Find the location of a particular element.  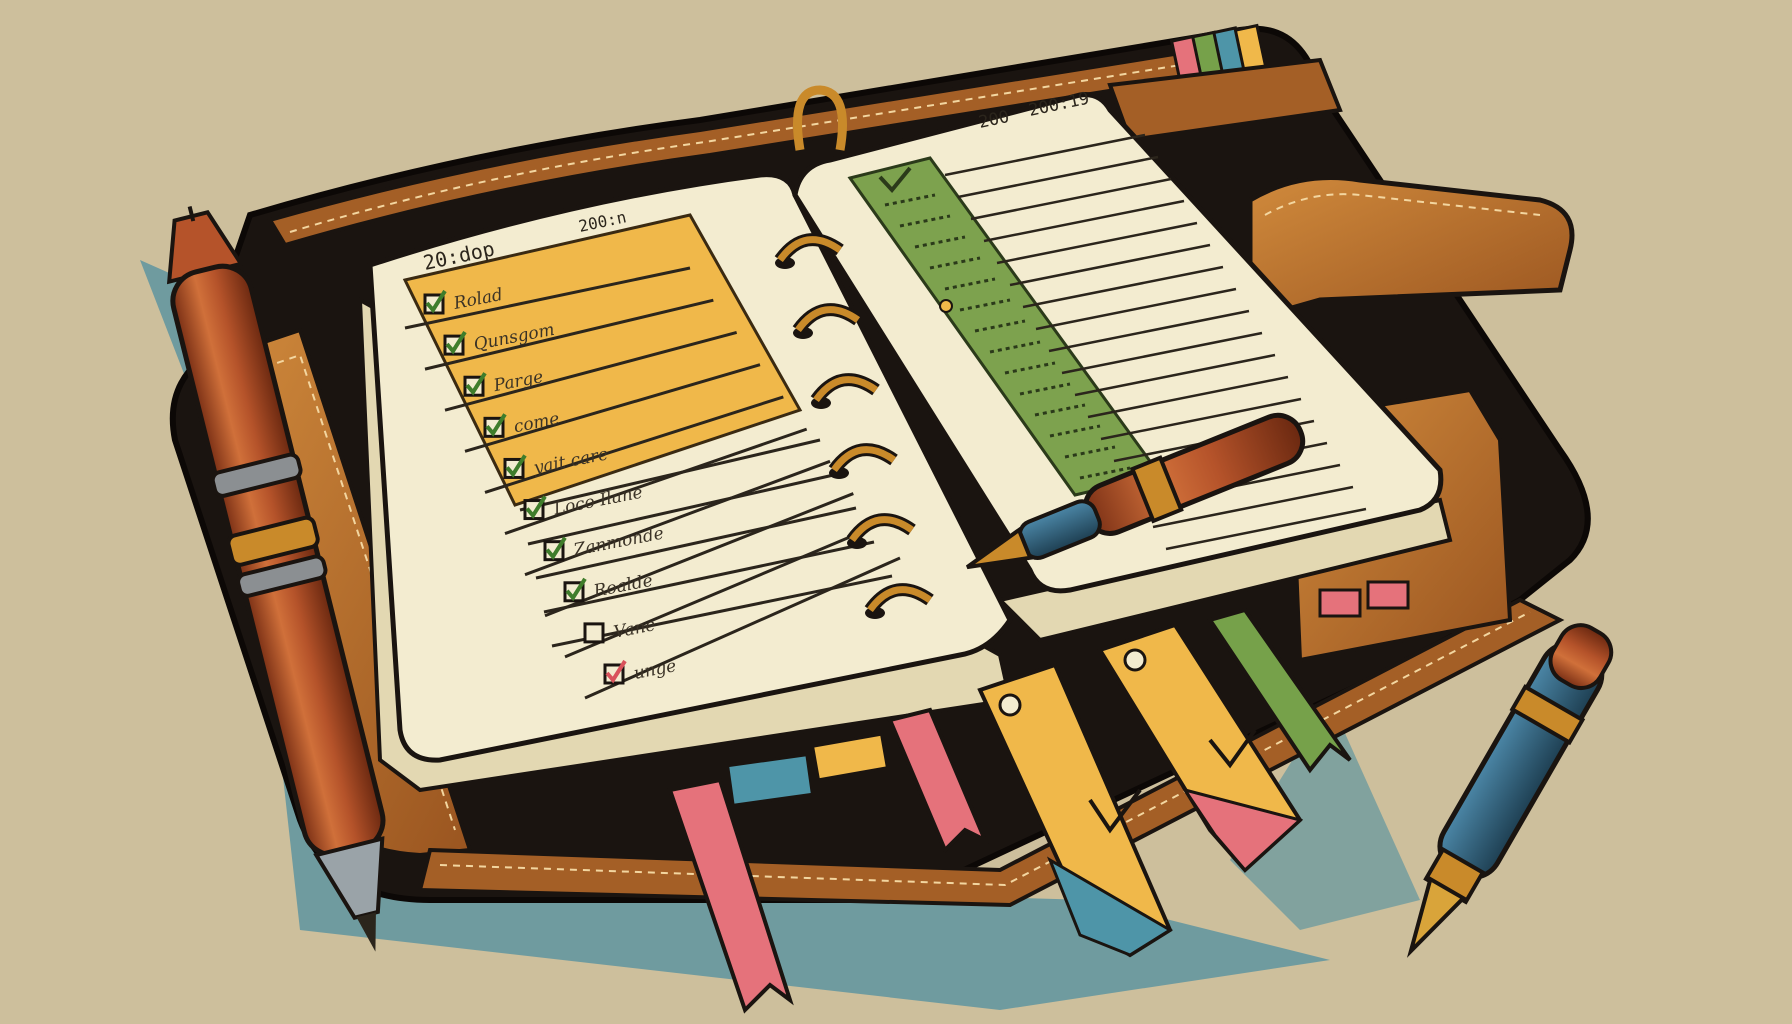

checkbox-icon is located at coordinates (594, 633).